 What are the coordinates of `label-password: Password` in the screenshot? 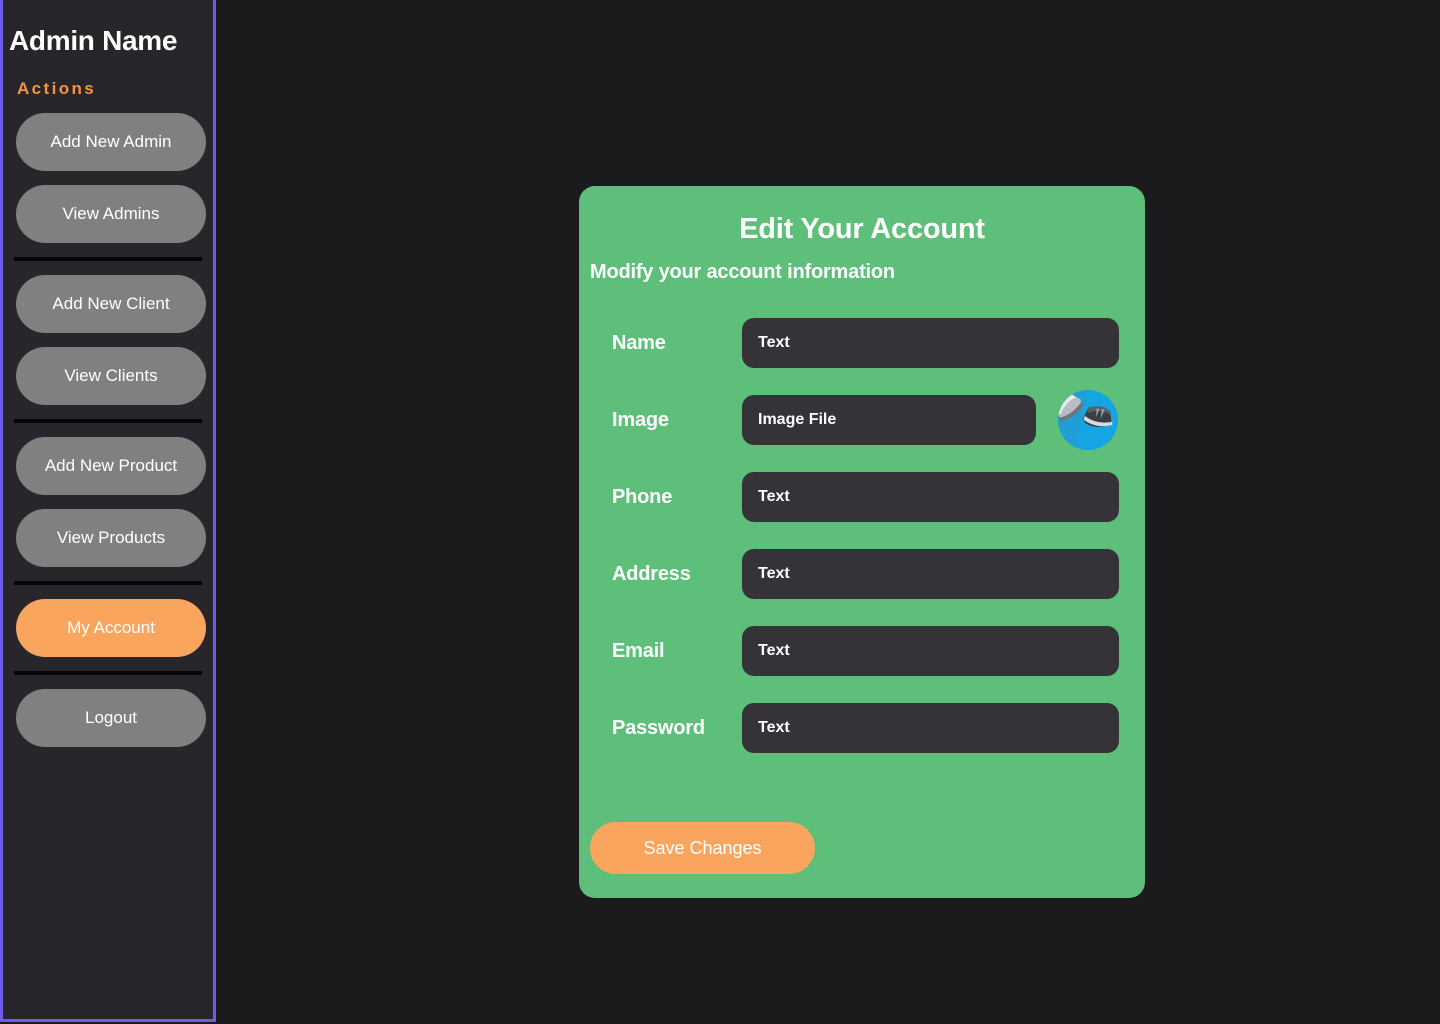 It's located at (658, 727).